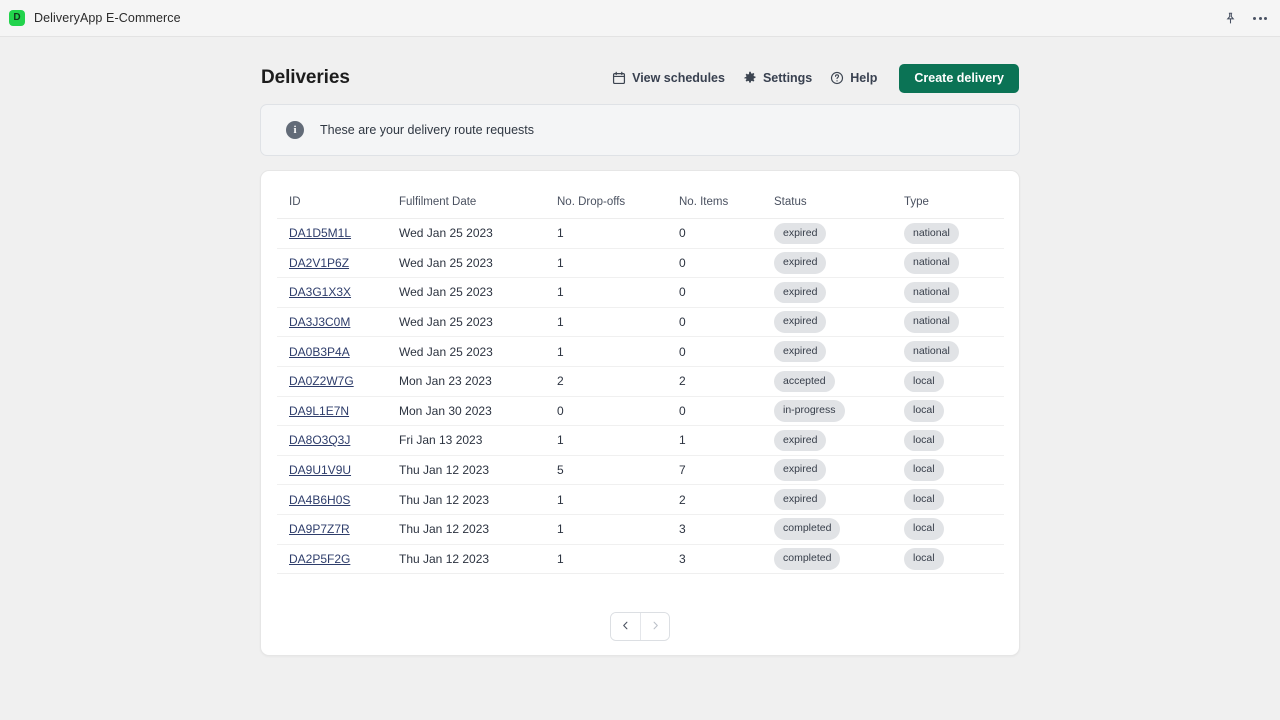 The image size is (1280, 720). I want to click on app-logo: D, so click(17, 18).